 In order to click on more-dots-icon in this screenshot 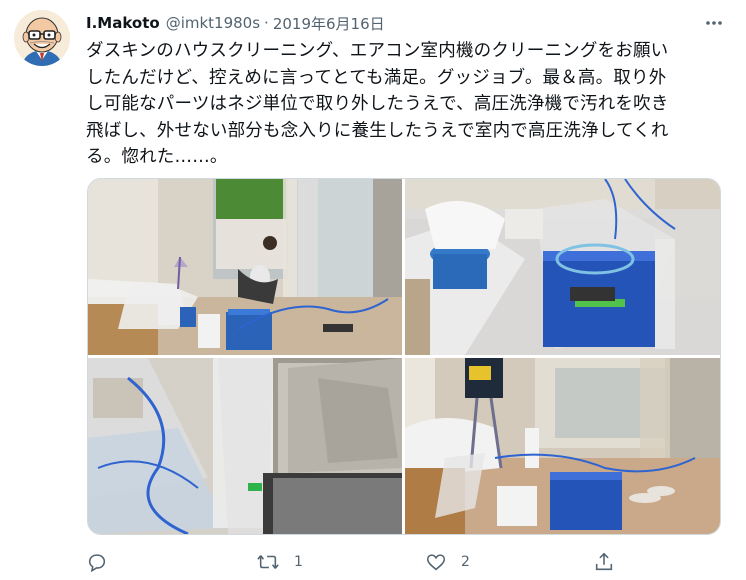, I will do `click(714, 23)`.